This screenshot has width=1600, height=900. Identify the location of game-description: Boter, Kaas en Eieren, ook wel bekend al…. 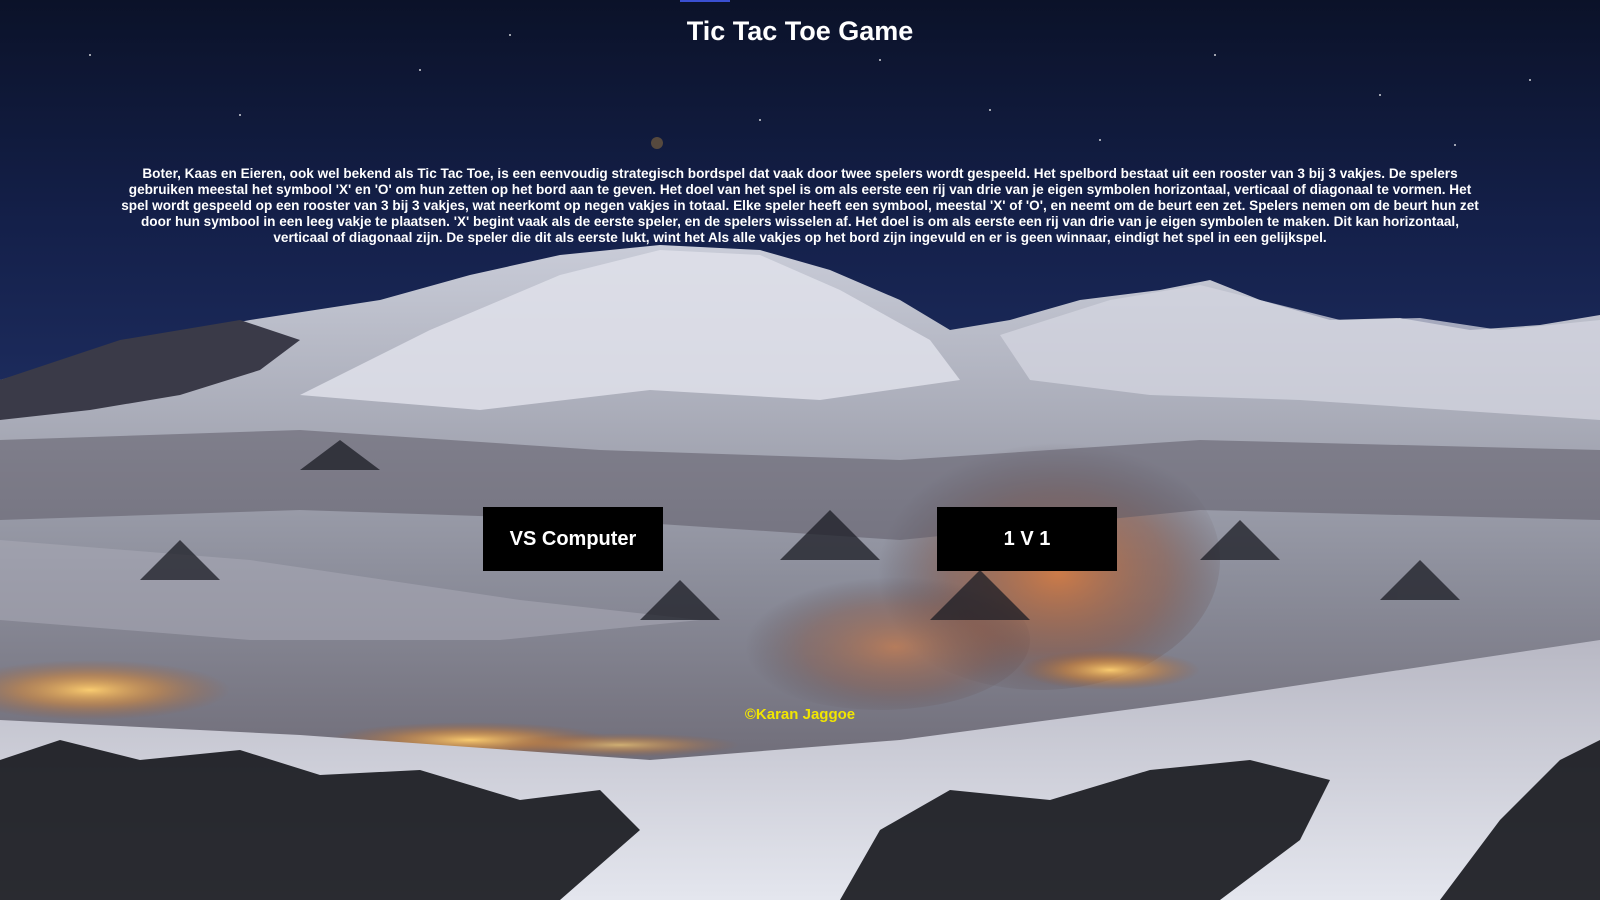
(800, 205).